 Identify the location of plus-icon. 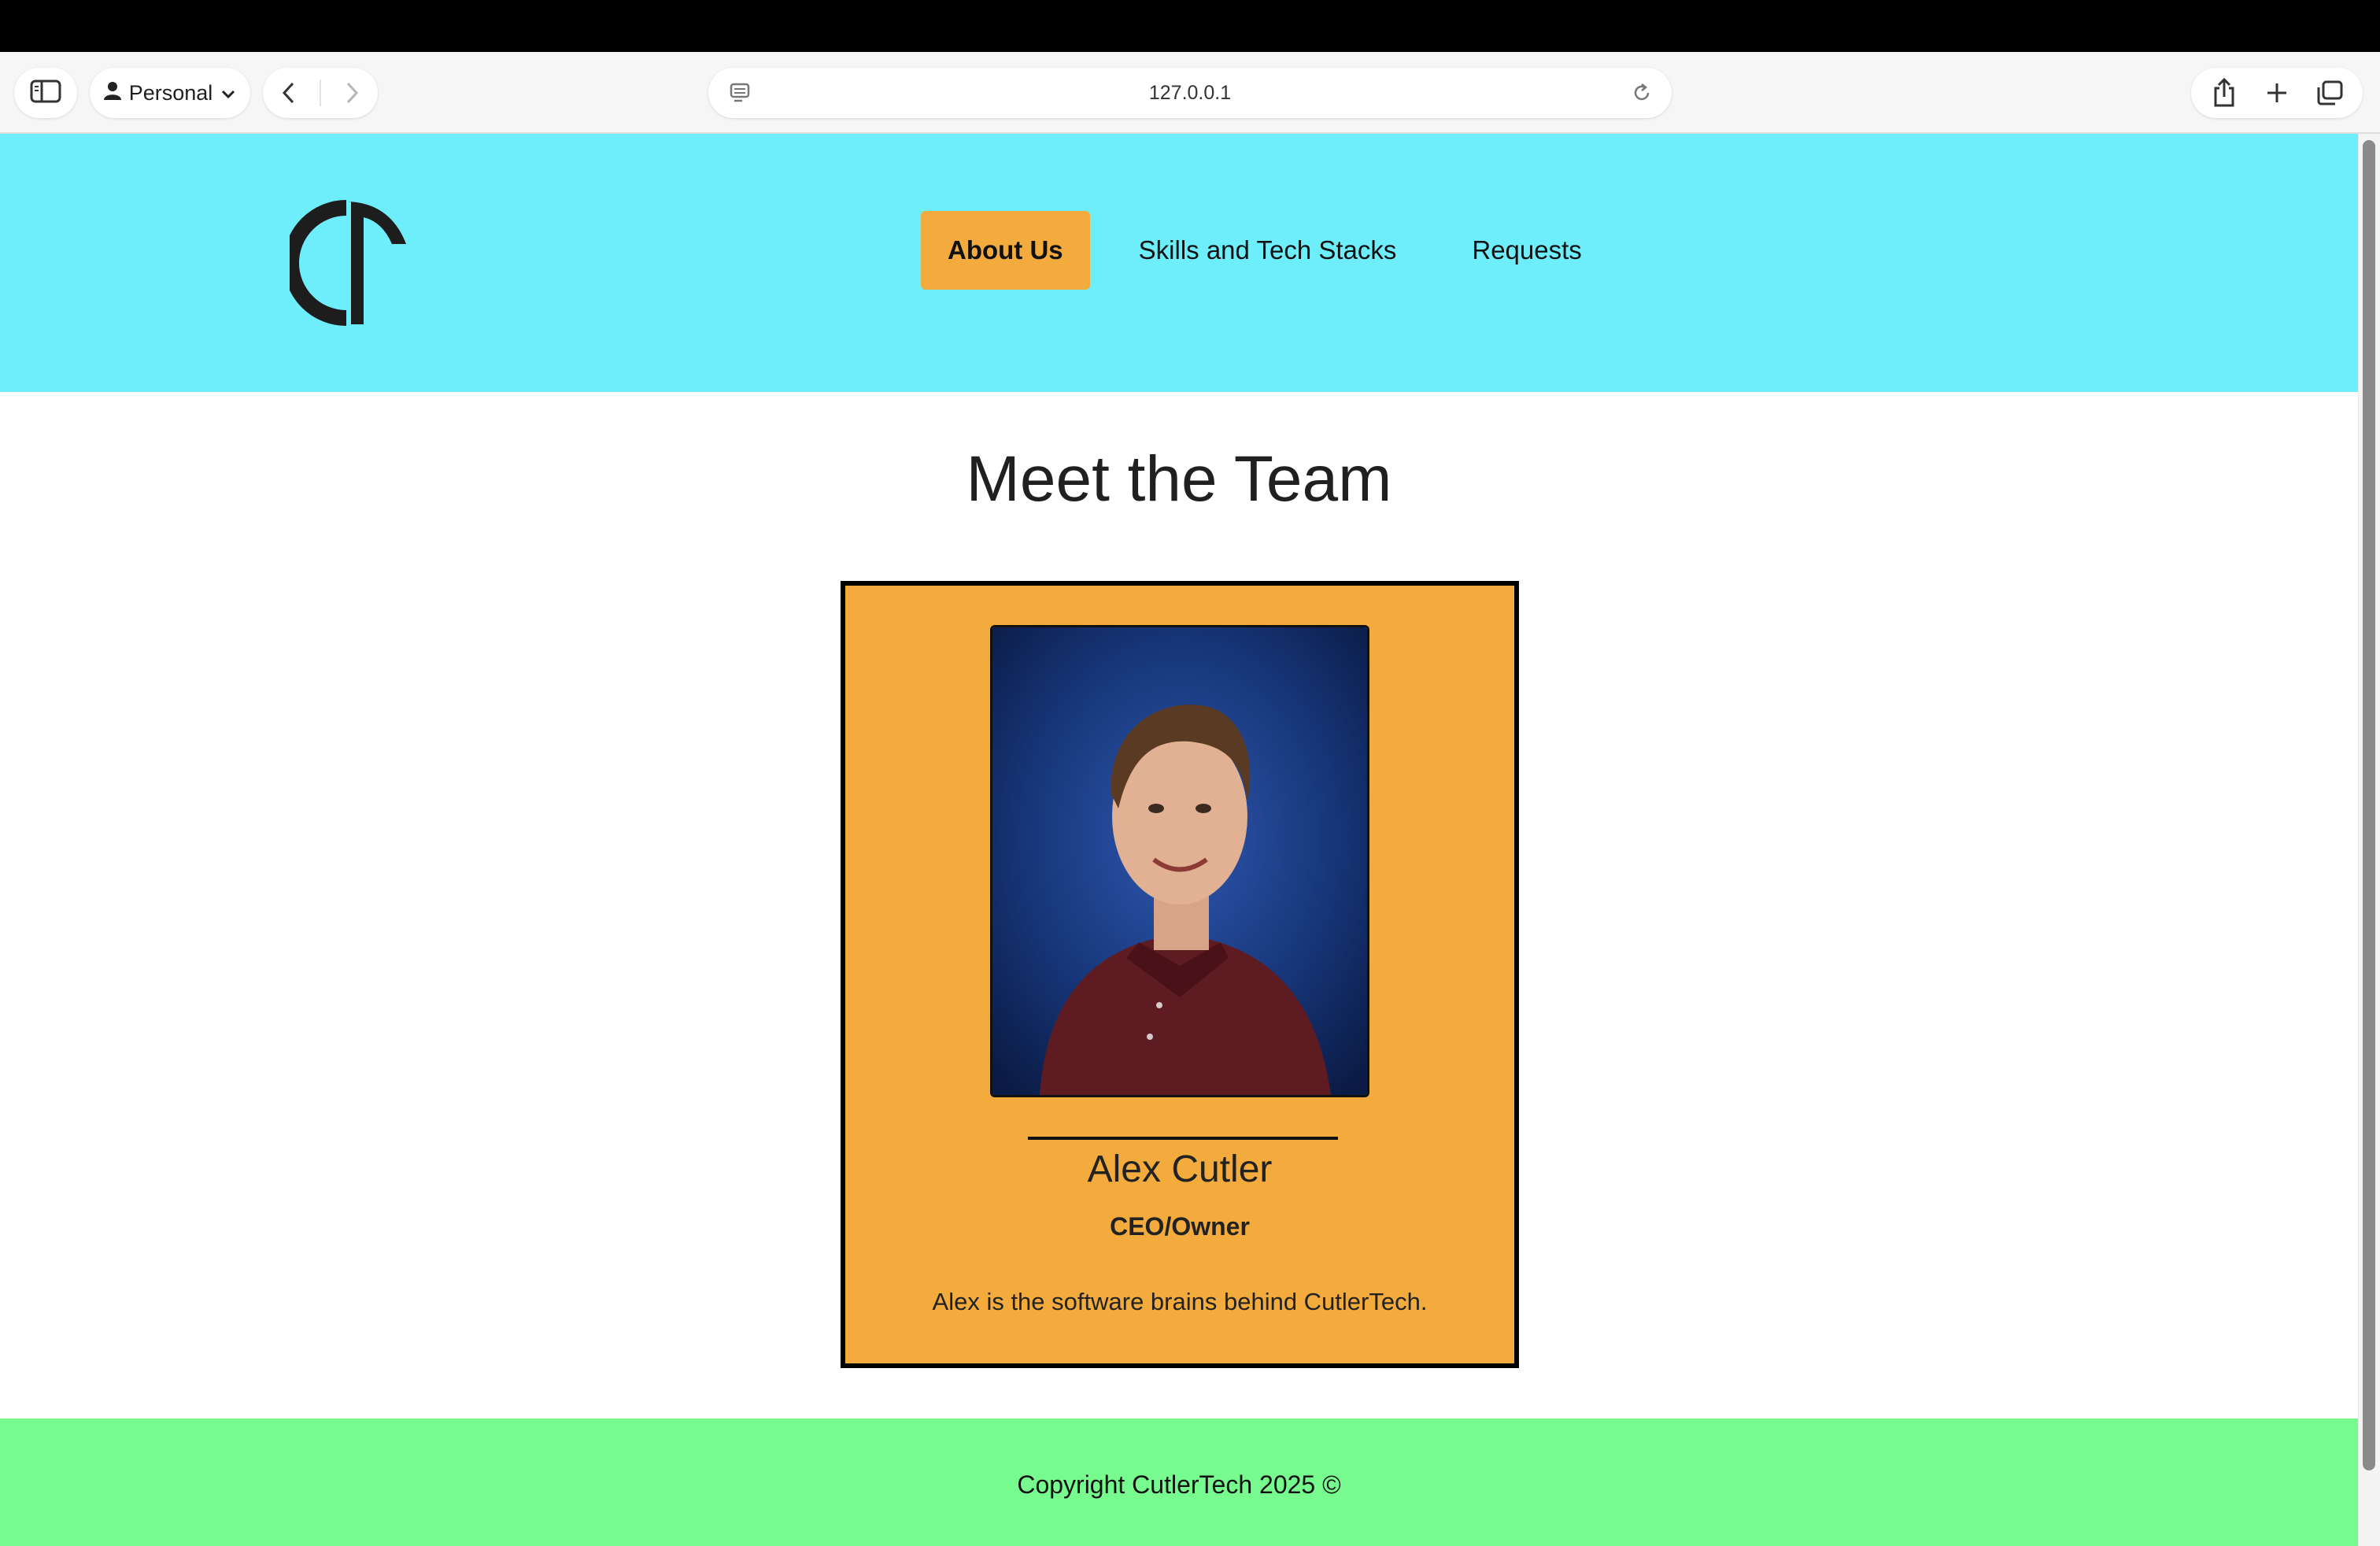
(2276, 93).